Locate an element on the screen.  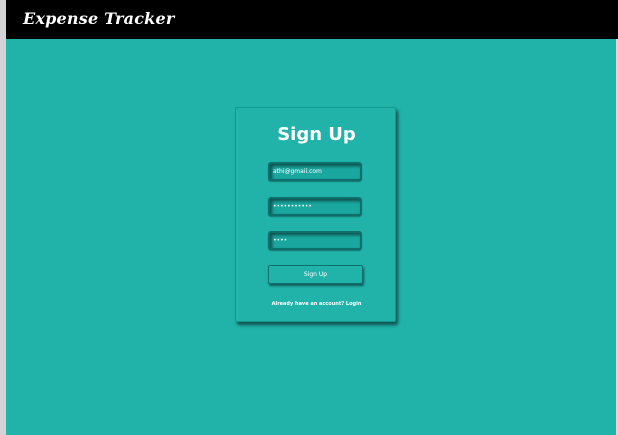
confirm-password-field is located at coordinates (315, 240).